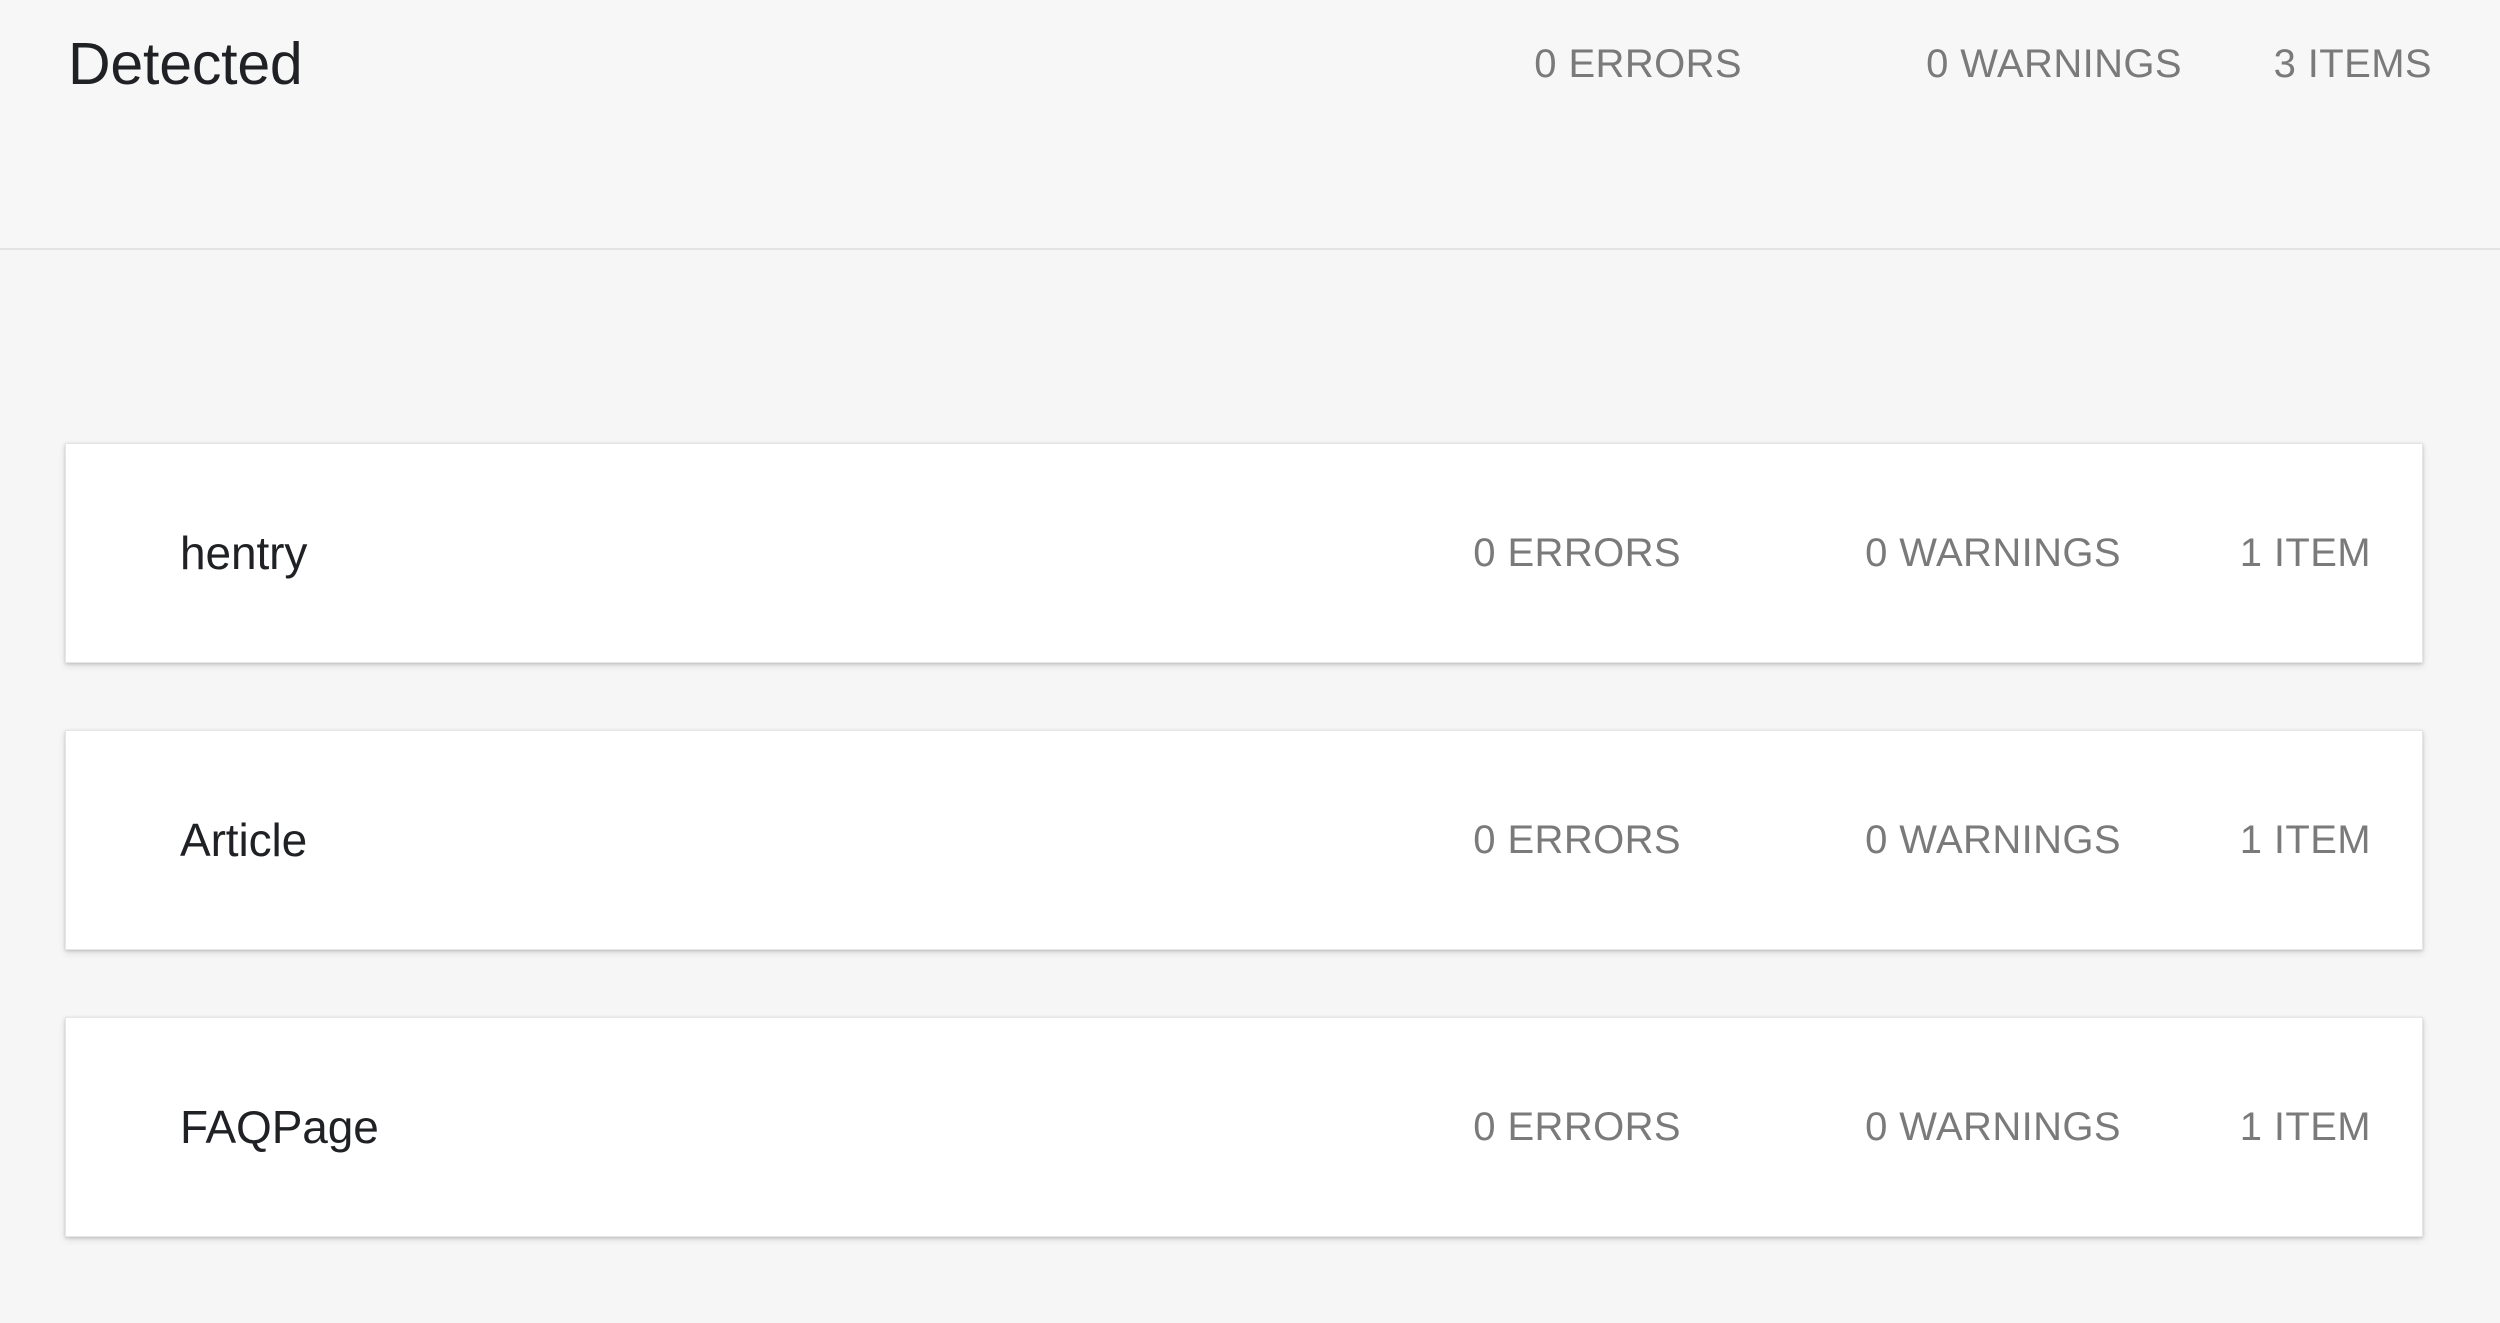 This screenshot has height=1323, width=2500. Describe the element at coordinates (2352, 64) in the screenshot. I see `header-items-count: 3 ITEMS` at that location.